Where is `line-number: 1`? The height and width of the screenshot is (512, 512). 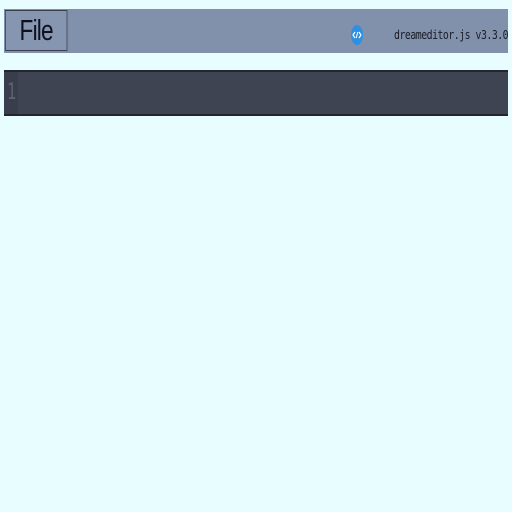
line-number: 1 is located at coordinates (12, 92).